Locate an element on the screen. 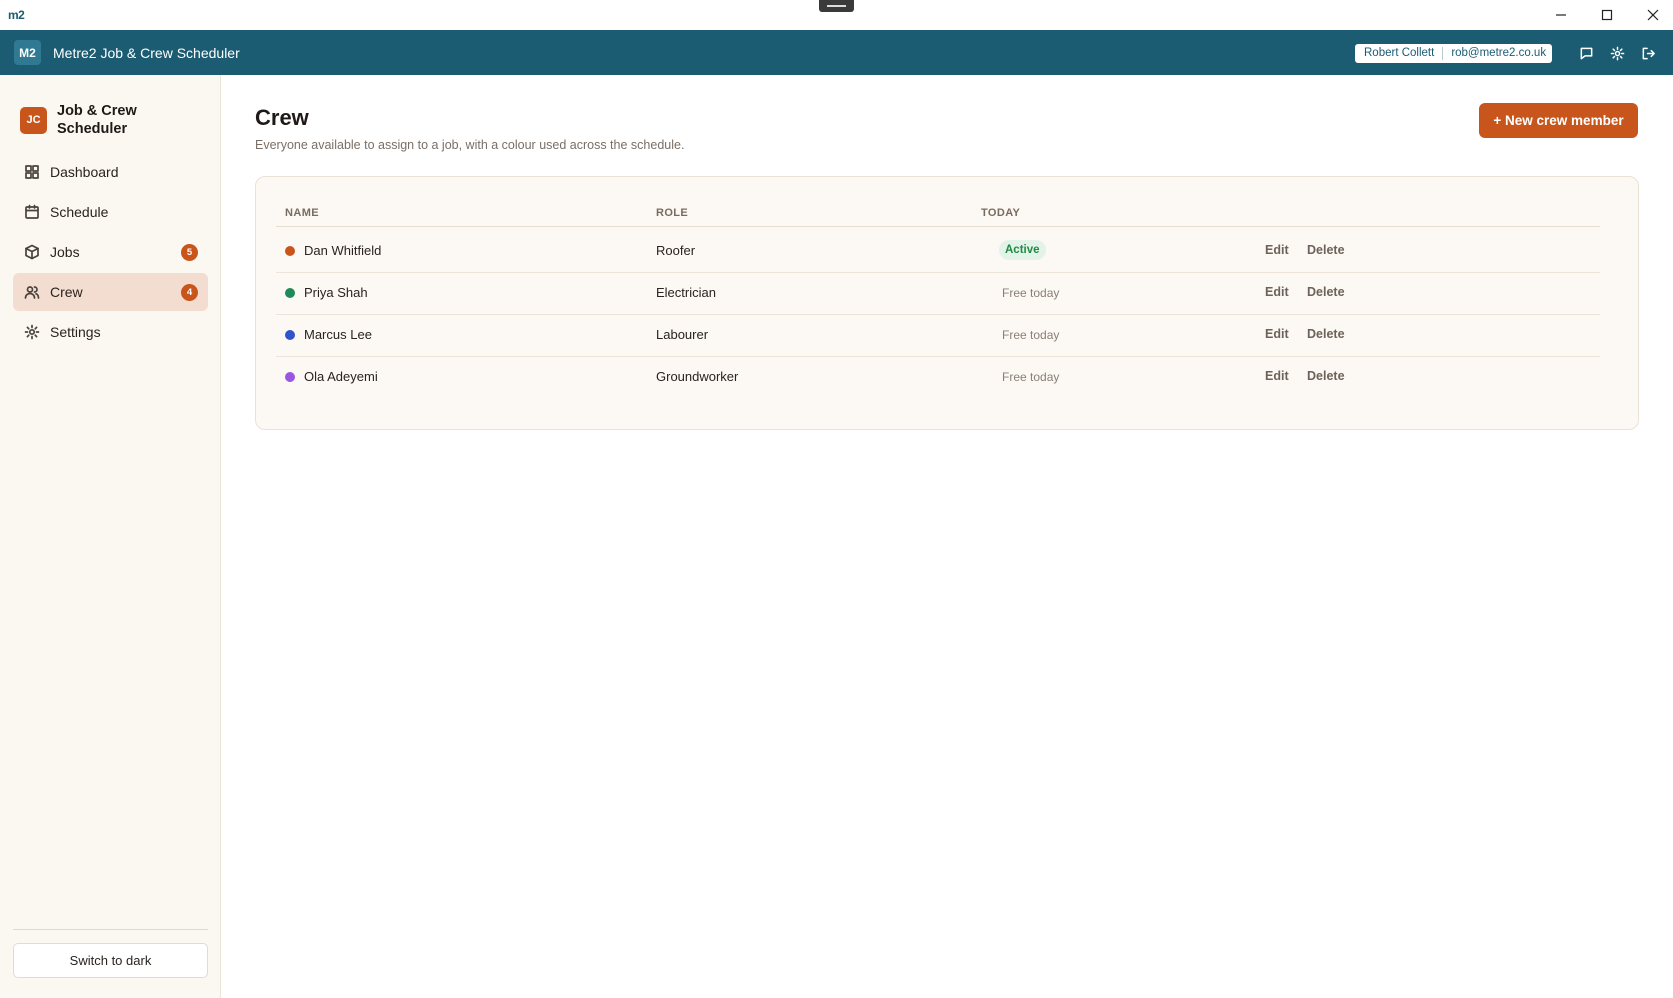  crew-name: Priya Shah is located at coordinates (336, 292).